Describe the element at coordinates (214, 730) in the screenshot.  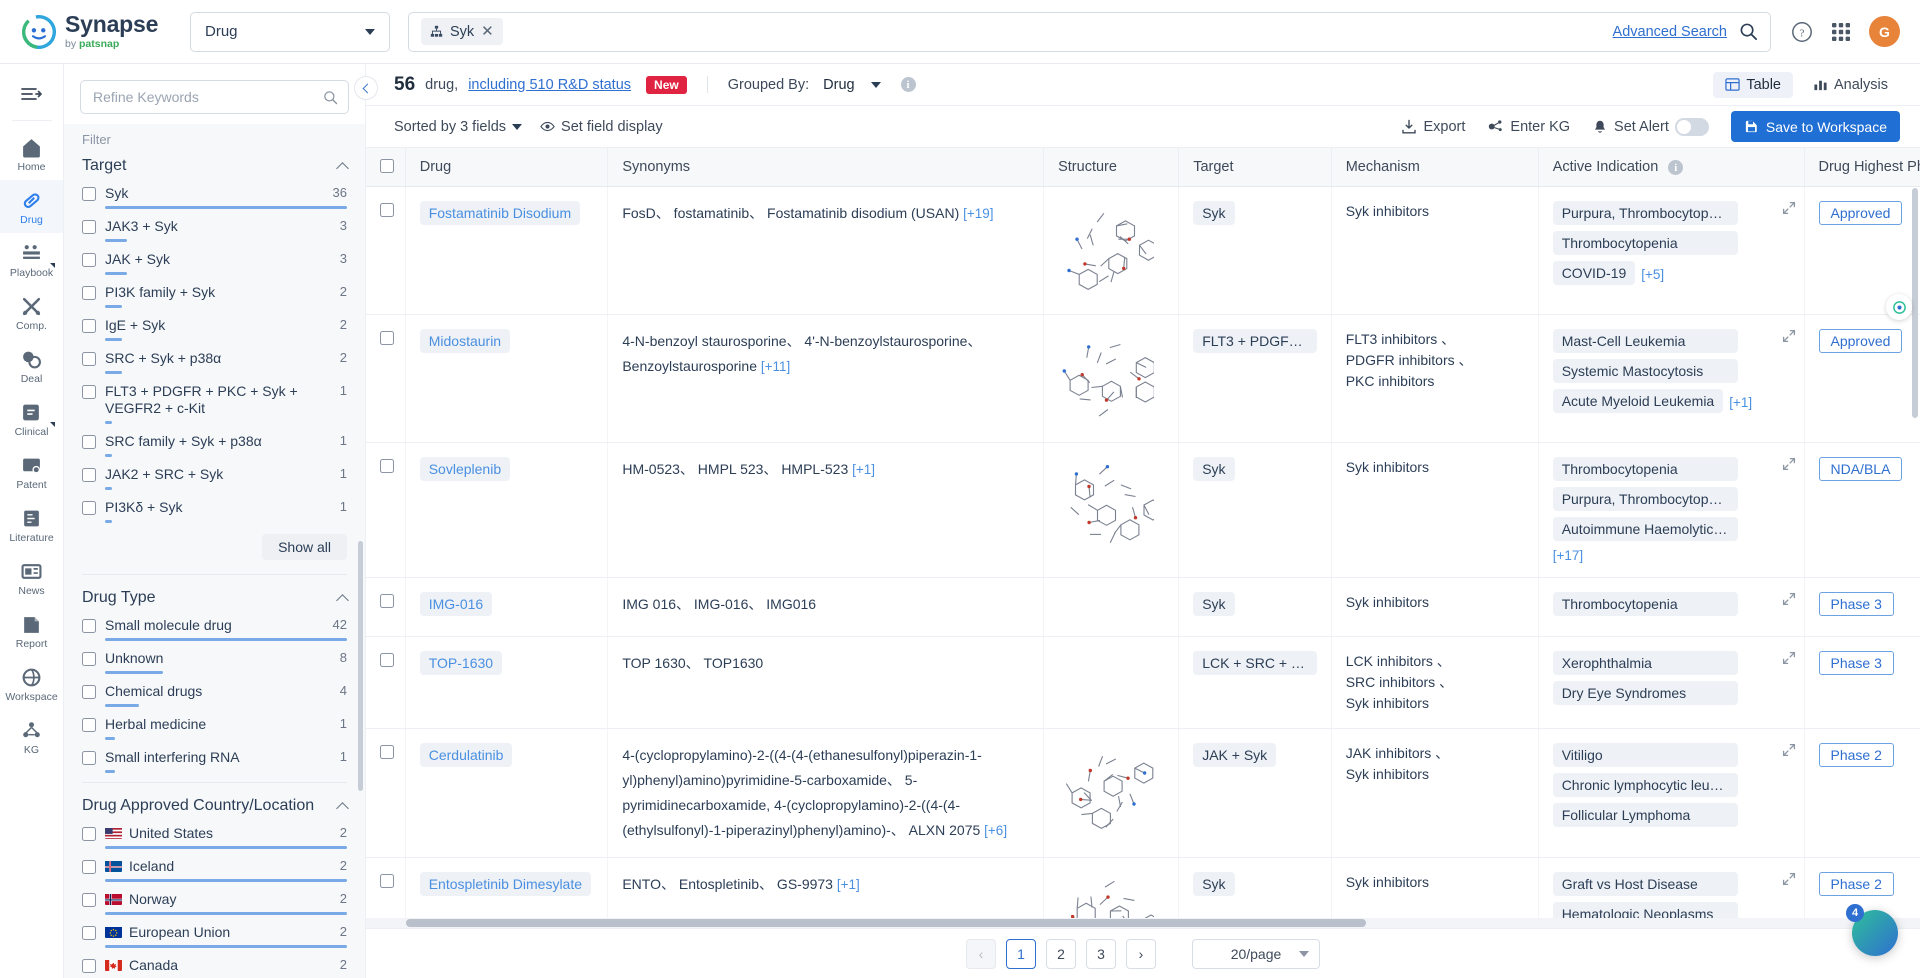
I see `filter-option: Herbal medicine 1` at that location.